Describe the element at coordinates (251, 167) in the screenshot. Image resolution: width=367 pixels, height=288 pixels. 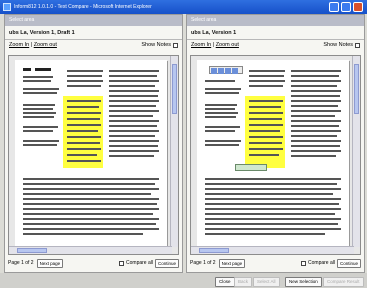
I see `sticky-note` at that location.